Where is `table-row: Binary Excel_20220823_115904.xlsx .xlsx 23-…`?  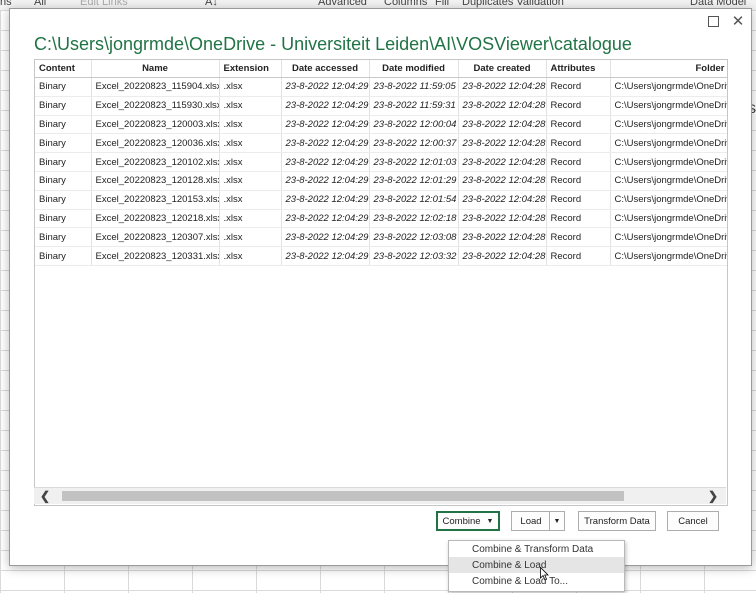
table-row: Binary Excel_20220823_115904.xlsx .xlsx 23-… is located at coordinates (381, 87).